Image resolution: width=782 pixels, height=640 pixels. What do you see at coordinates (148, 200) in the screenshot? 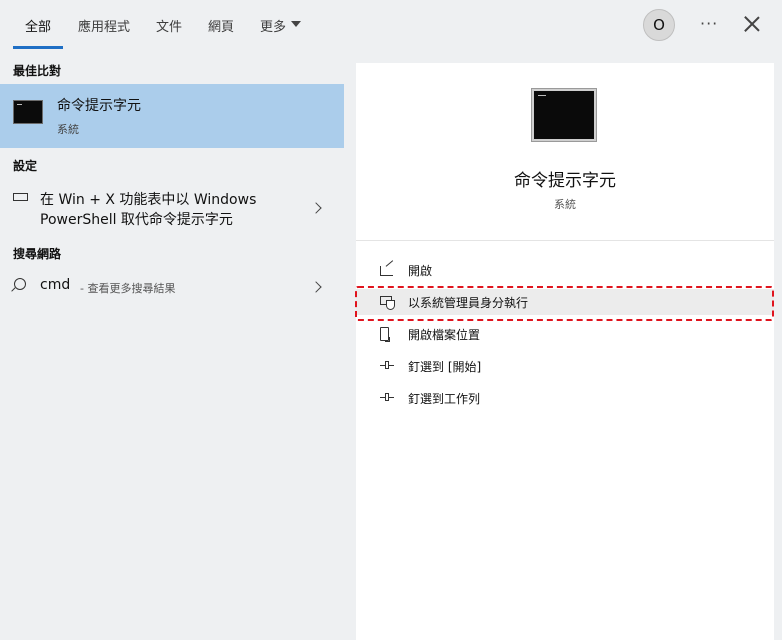
I see `settings-result-line1: 在 Win + X 功能表中以 Windows` at bounding box center [148, 200].